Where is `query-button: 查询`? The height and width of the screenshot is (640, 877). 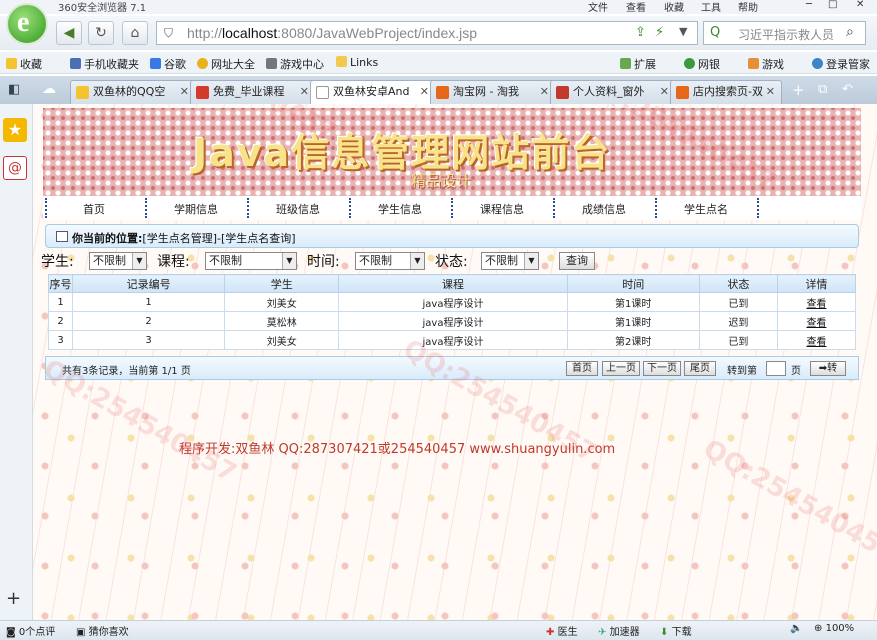
query-button: 查询 is located at coordinates (577, 261).